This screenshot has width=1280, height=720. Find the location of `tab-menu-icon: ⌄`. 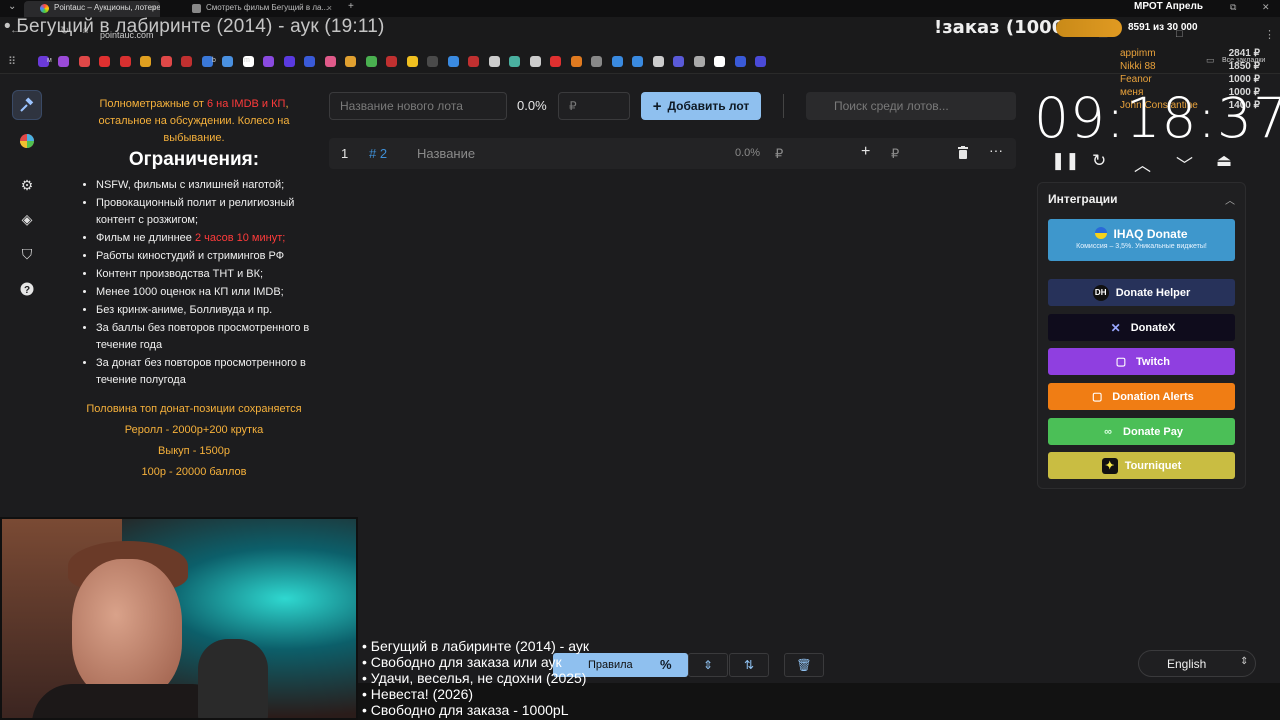

tab-menu-icon: ⌄ is located at coordinates (12, 6).